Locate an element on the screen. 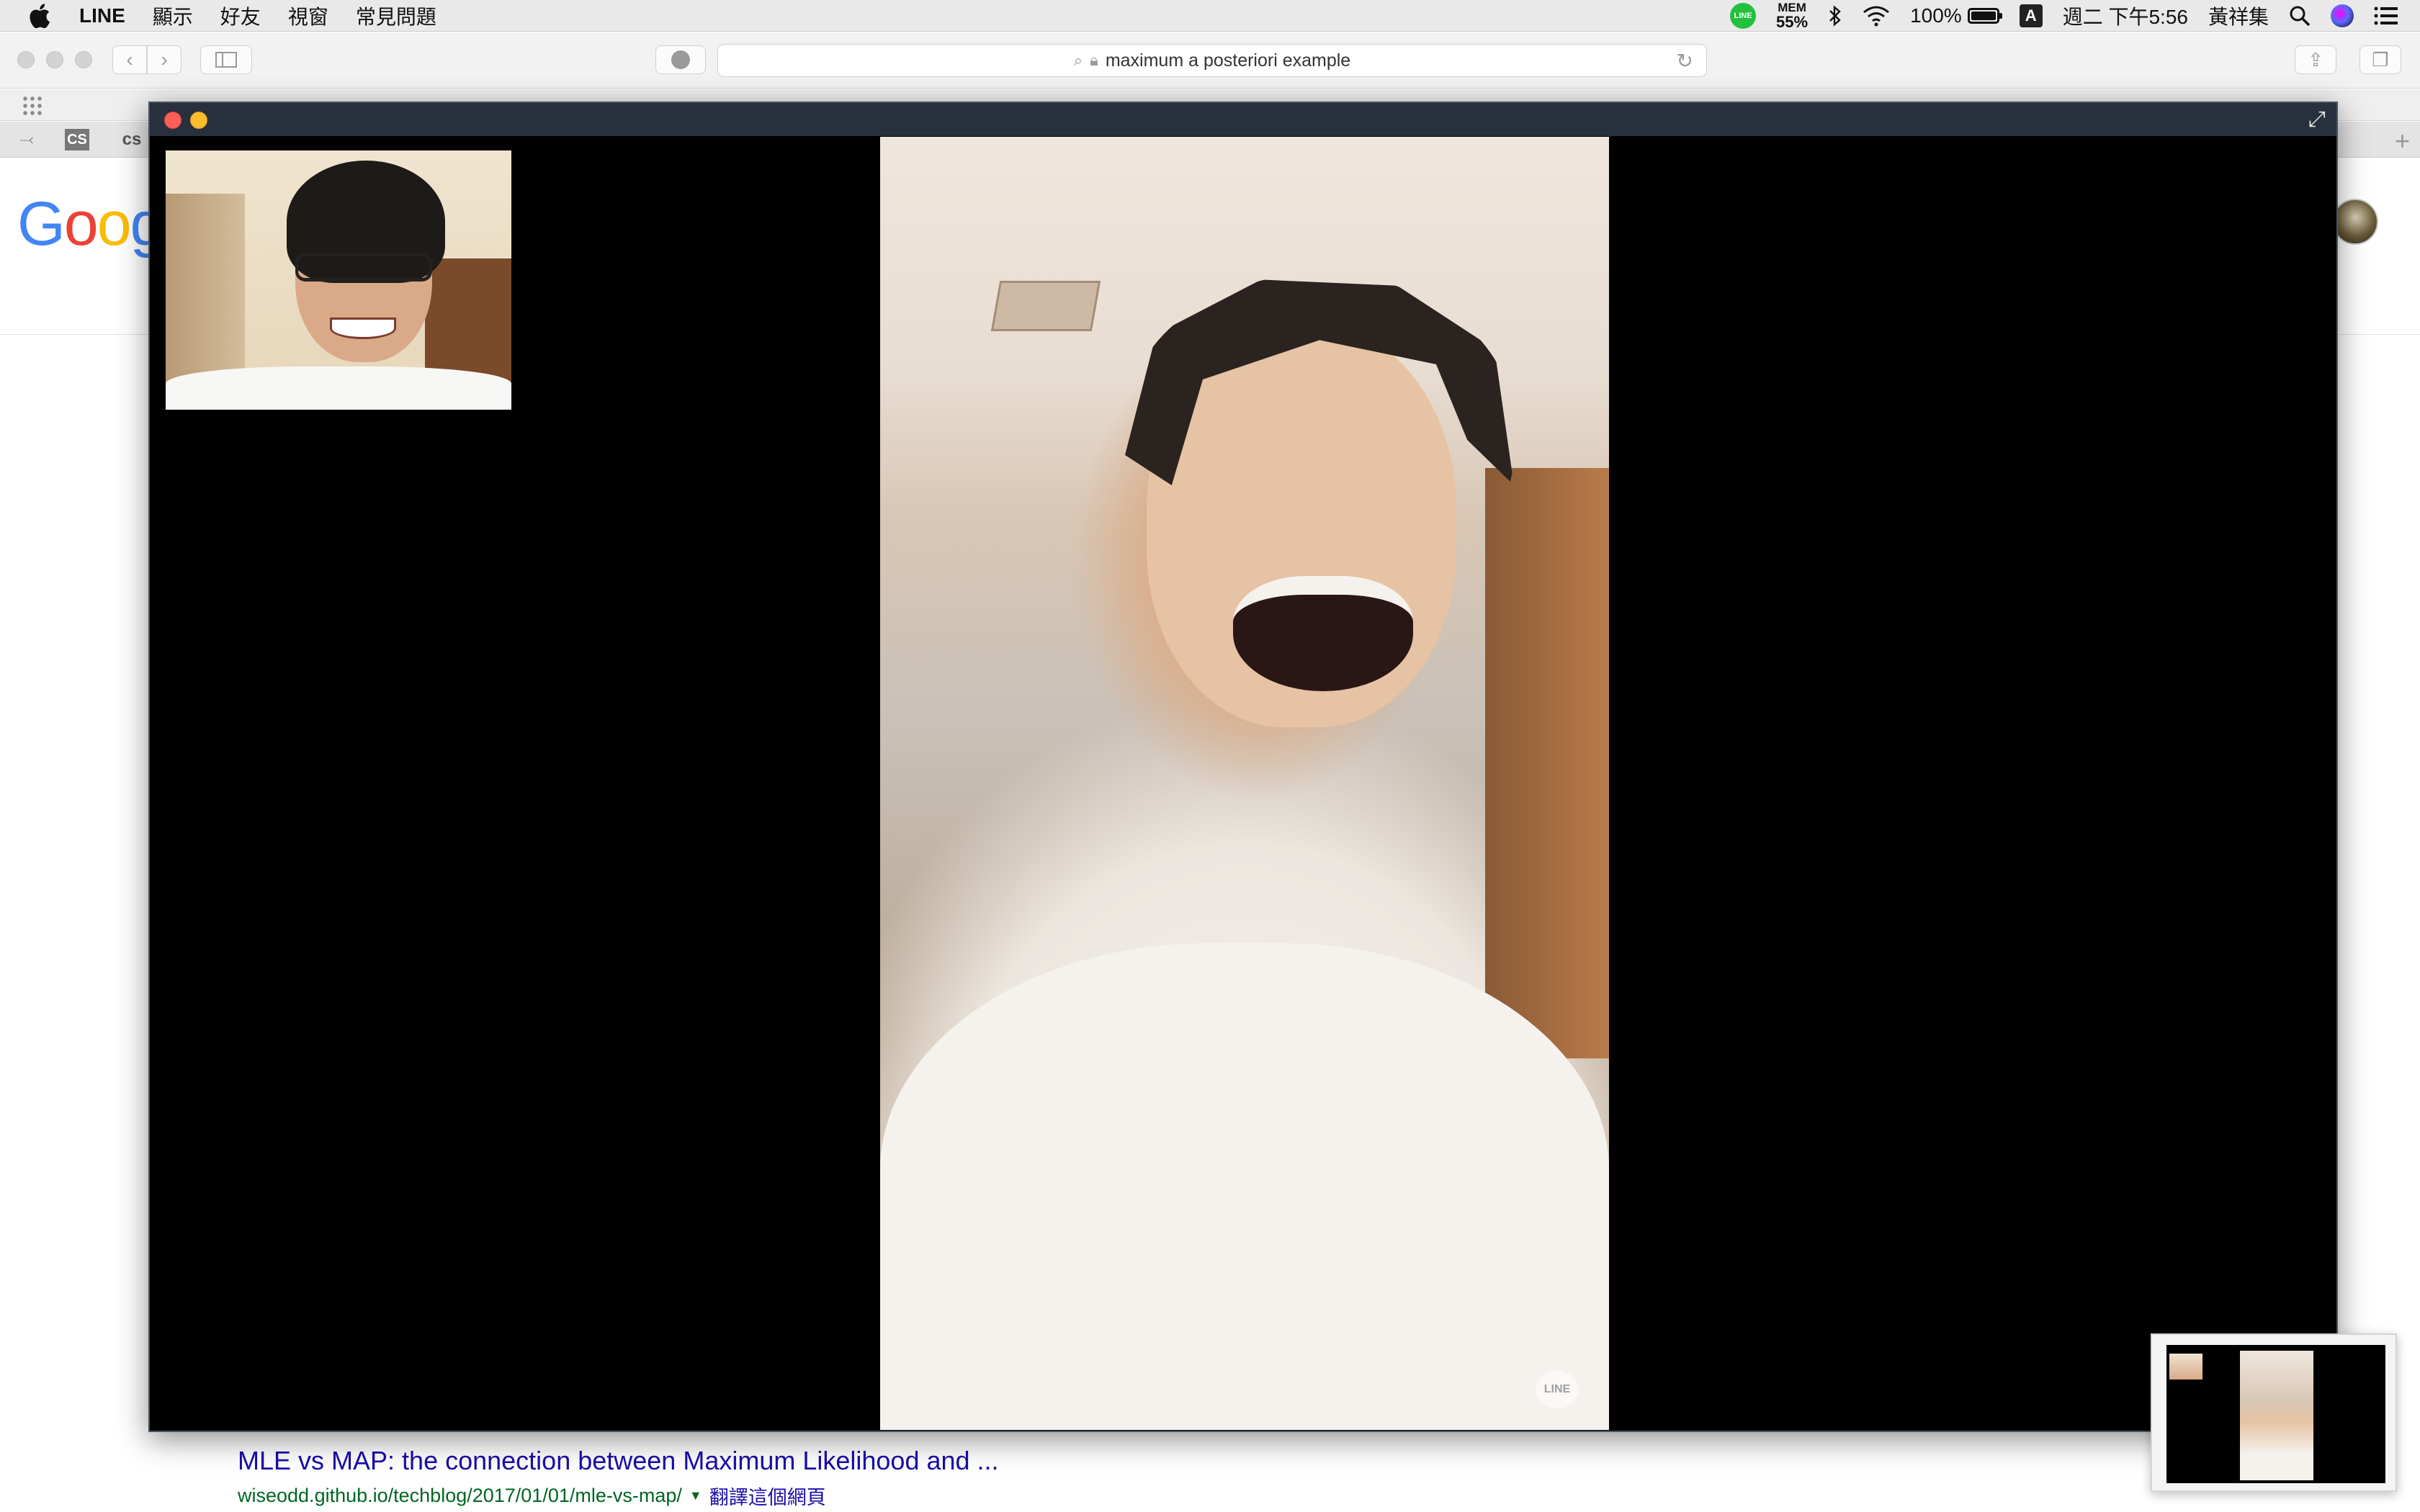 This screenshot has height=1512, width=2420. show-tabs-button: ❐ is located at coordinates (2380, 59).